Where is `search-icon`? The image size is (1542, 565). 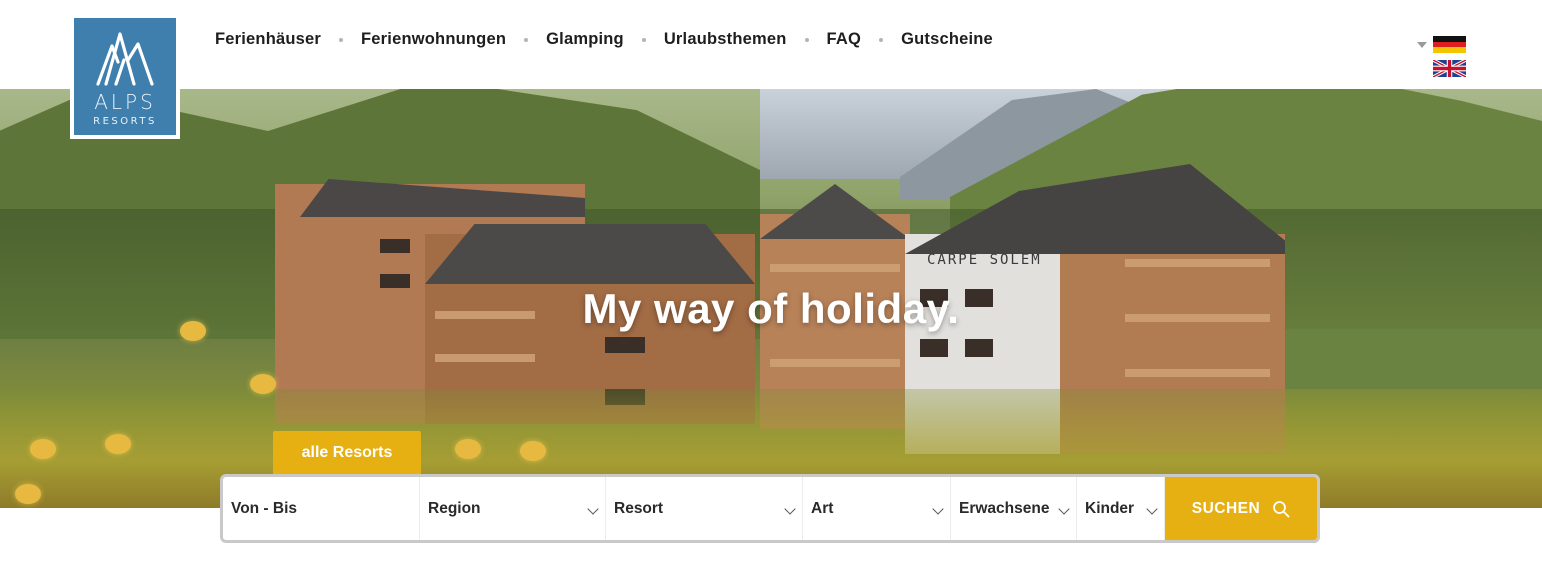 search-icon is located at coordinates (1281, 508).